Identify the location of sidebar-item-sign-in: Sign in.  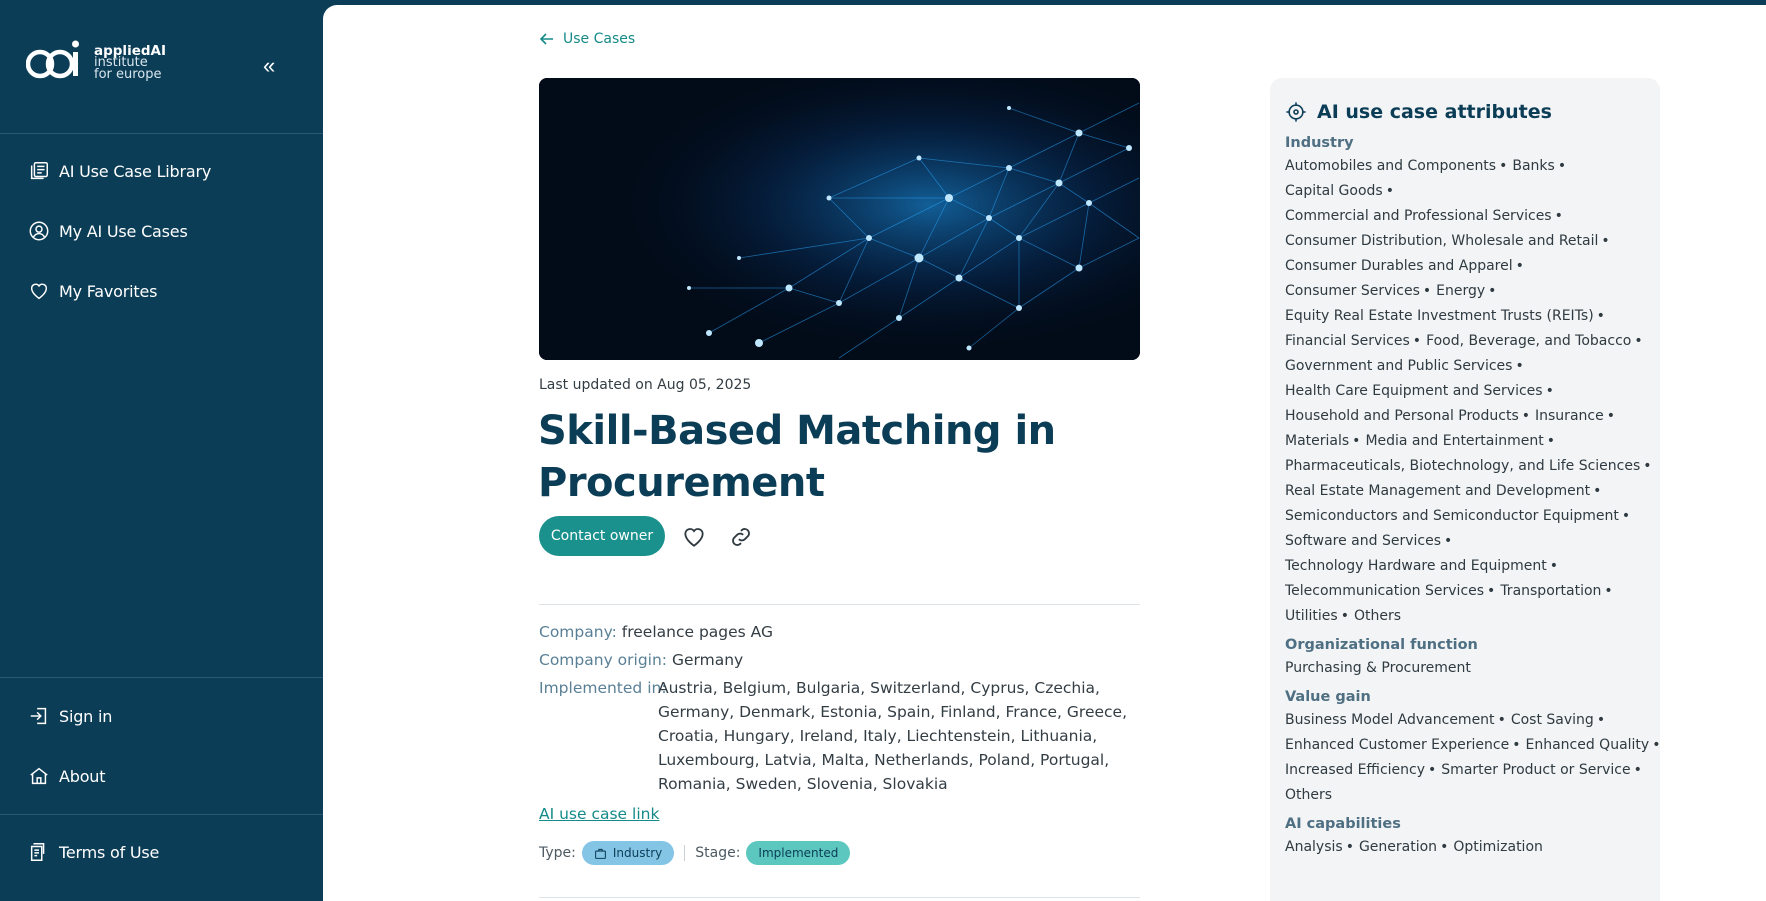
(70, 716).